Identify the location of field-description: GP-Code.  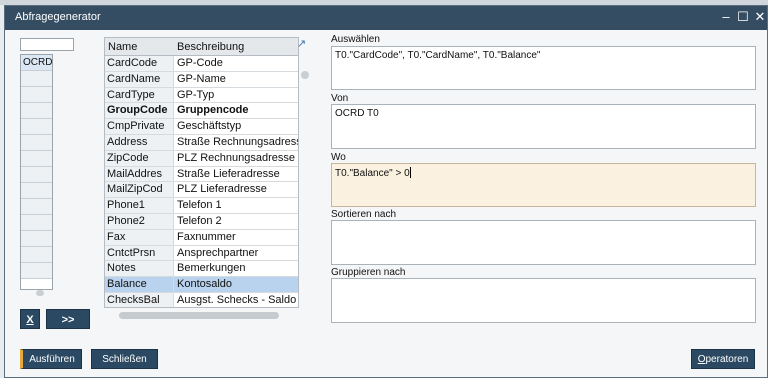
(200, 63).